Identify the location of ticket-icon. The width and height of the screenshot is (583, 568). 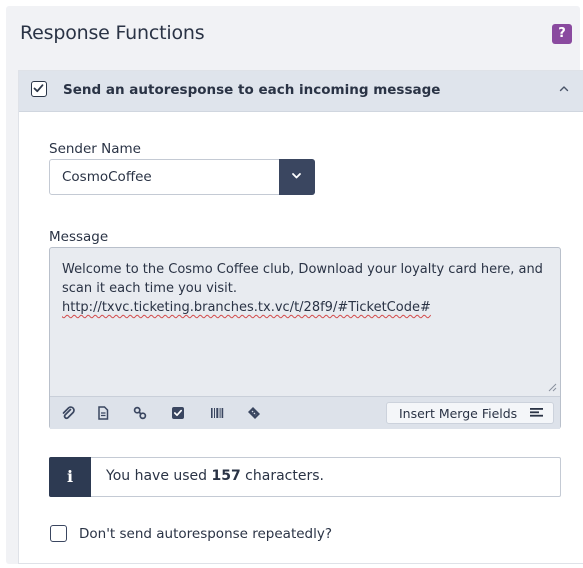
(254, 413).